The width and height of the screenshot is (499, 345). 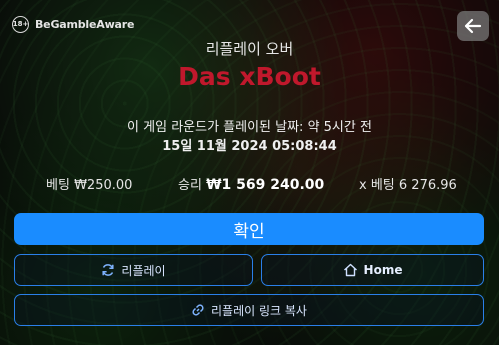 What do you see at coordinates (108, 270) in the screenshot?
I see `refresh-icon` at bounding box center [108, 270].